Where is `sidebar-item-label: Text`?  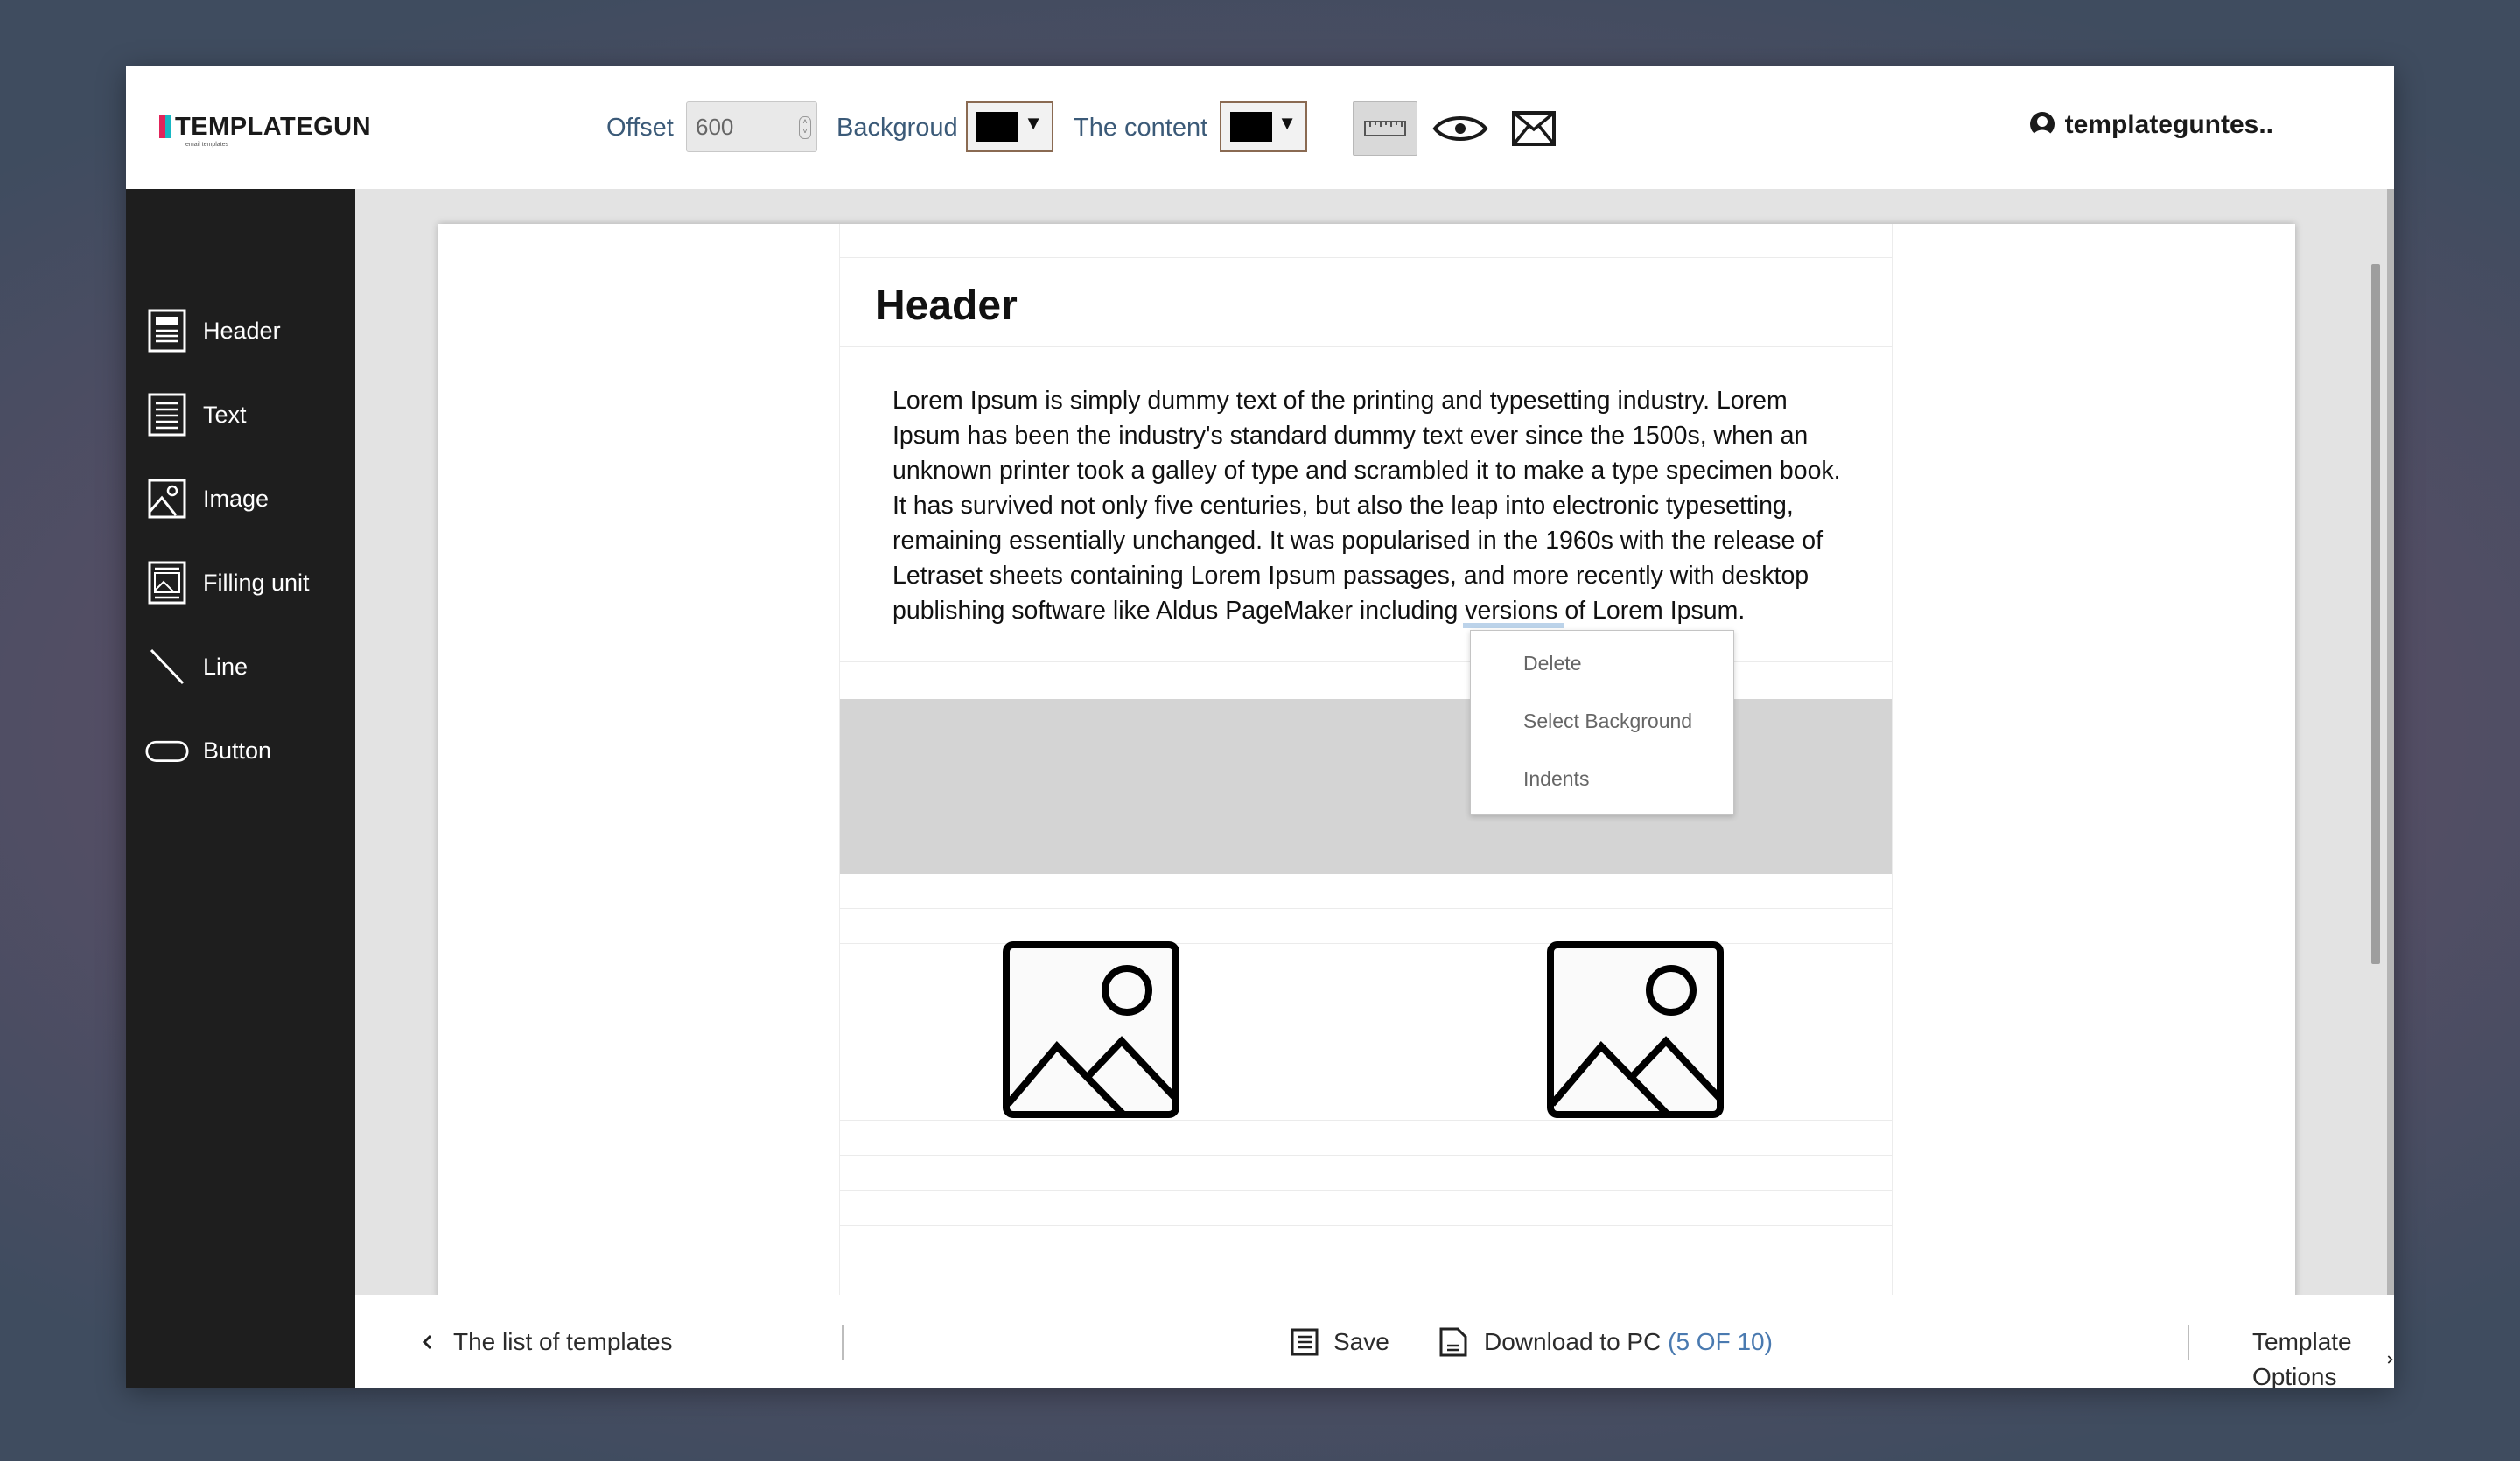 sidebar-item-label: Text is located at coordinates (225, 415).